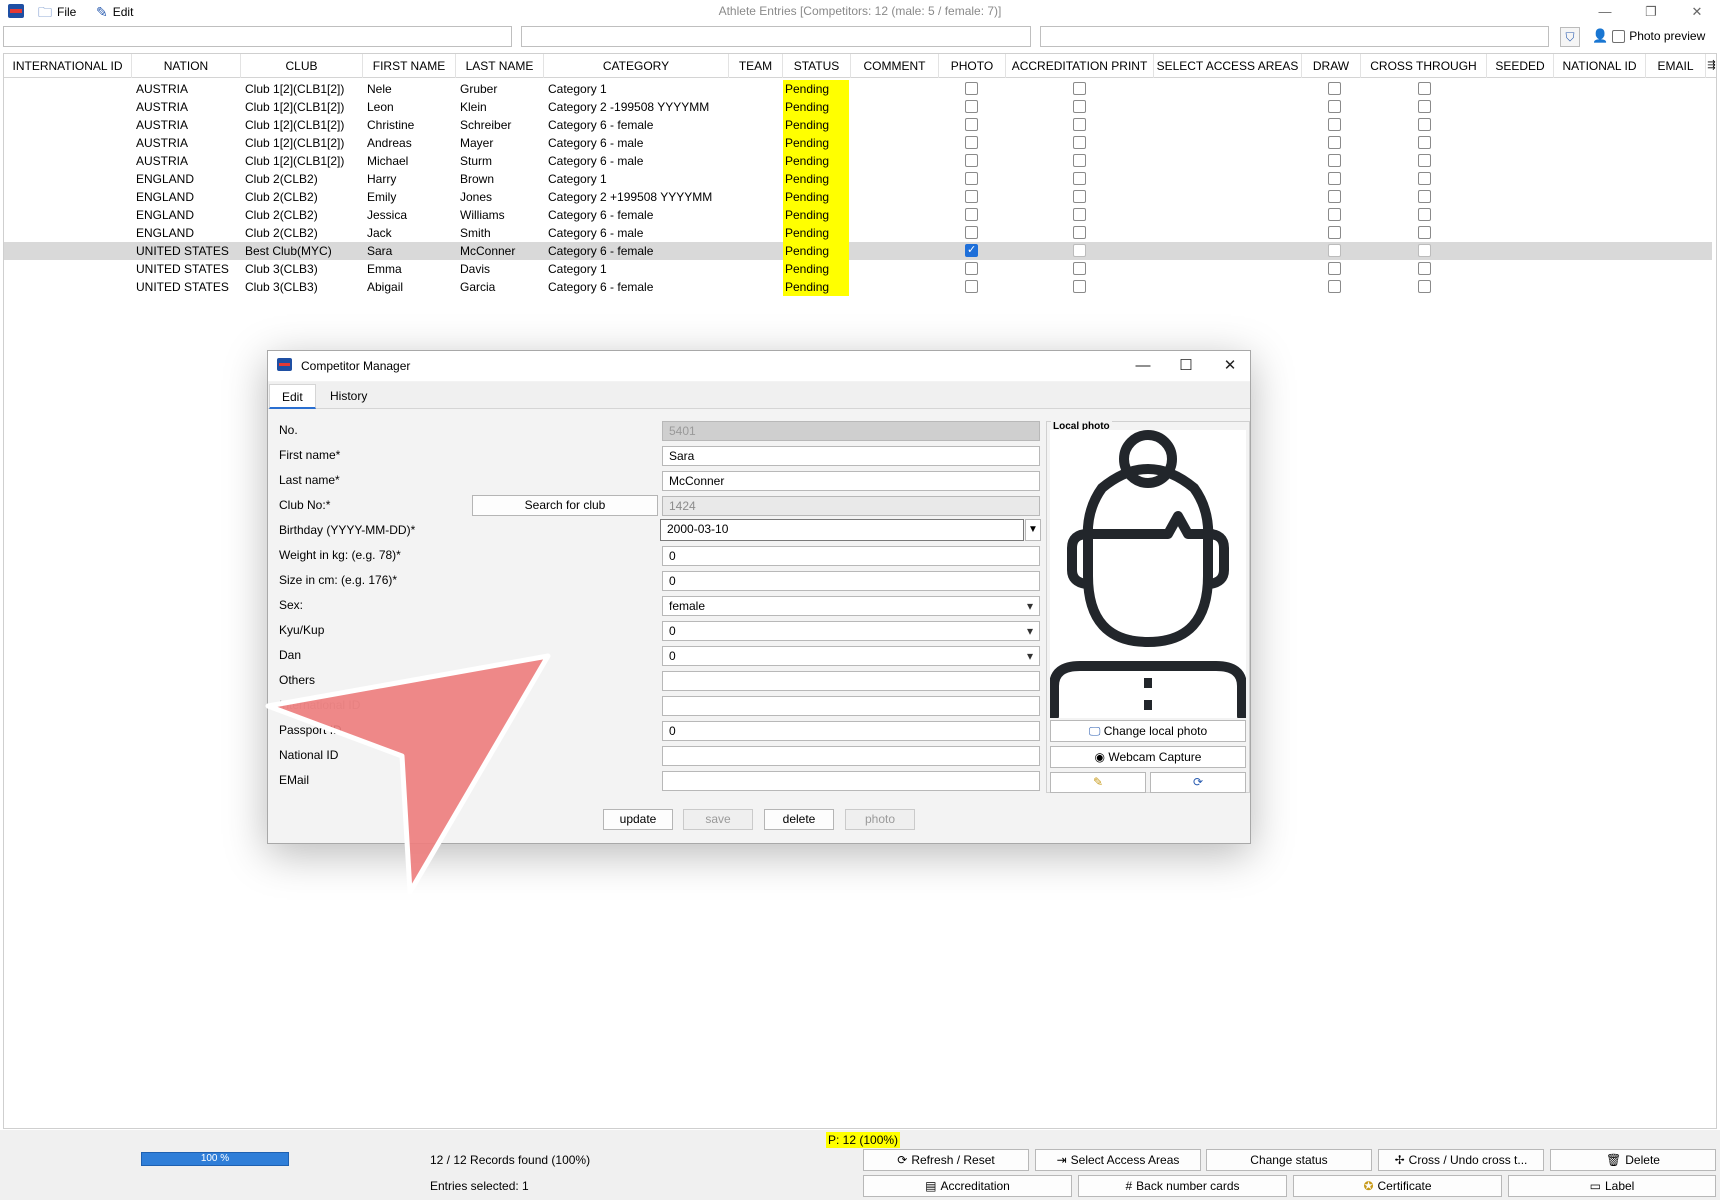  What do you see at coordinates (1605, 12) in the screenshot?
I see `minimize-button: —` at bounding box center [1605, 12].